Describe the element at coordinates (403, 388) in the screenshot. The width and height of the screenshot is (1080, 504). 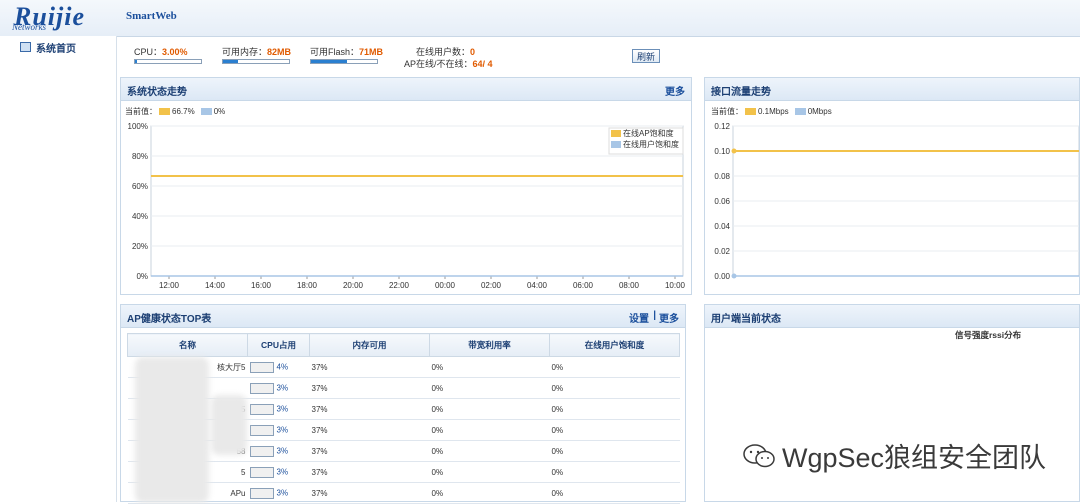
I see `table-row: 3% 37% 0% 0%` at that location.